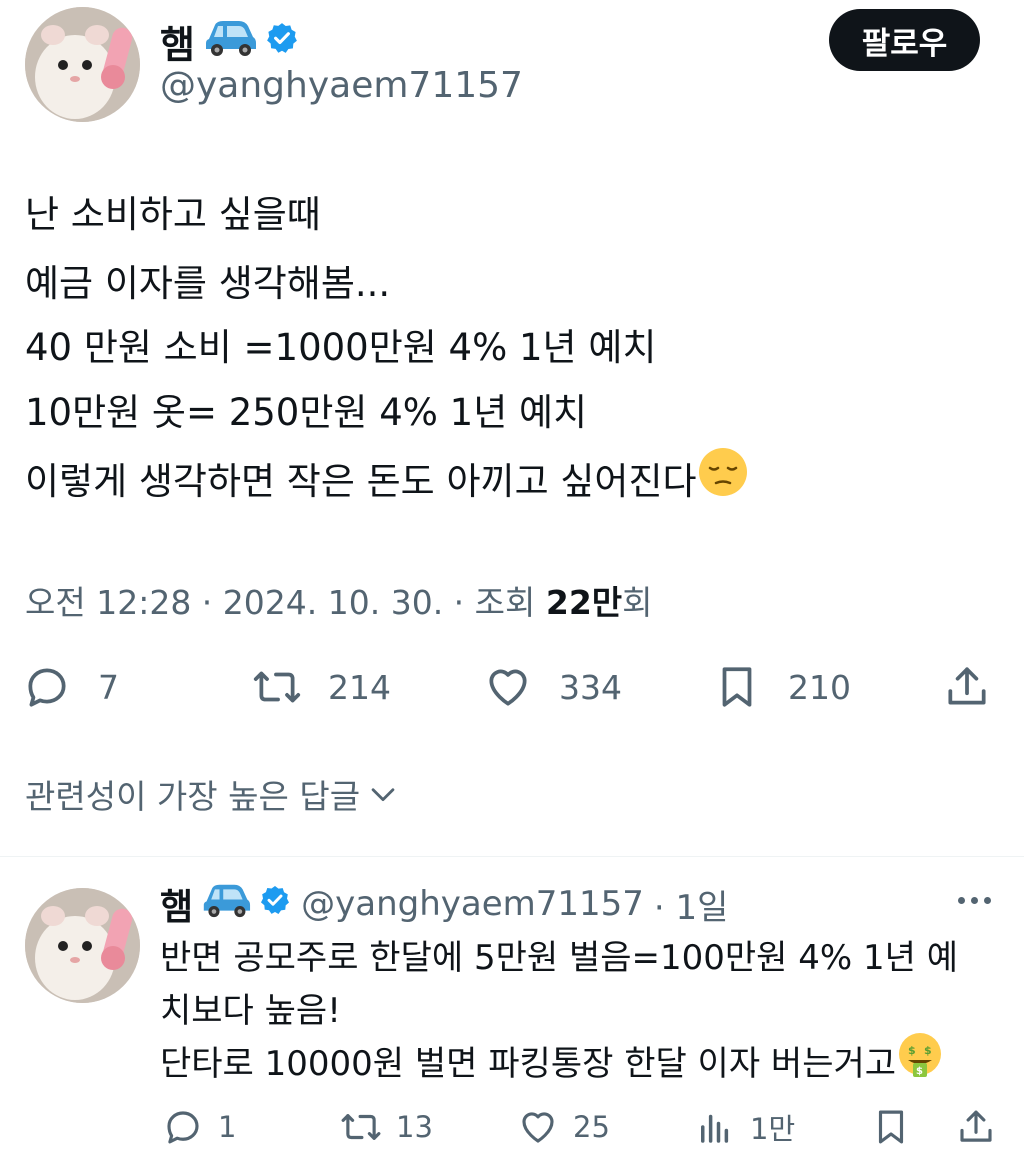  Describe the element at coordinates (383, 795) in the screenshot. I see `chevron-down-icon` at that location.